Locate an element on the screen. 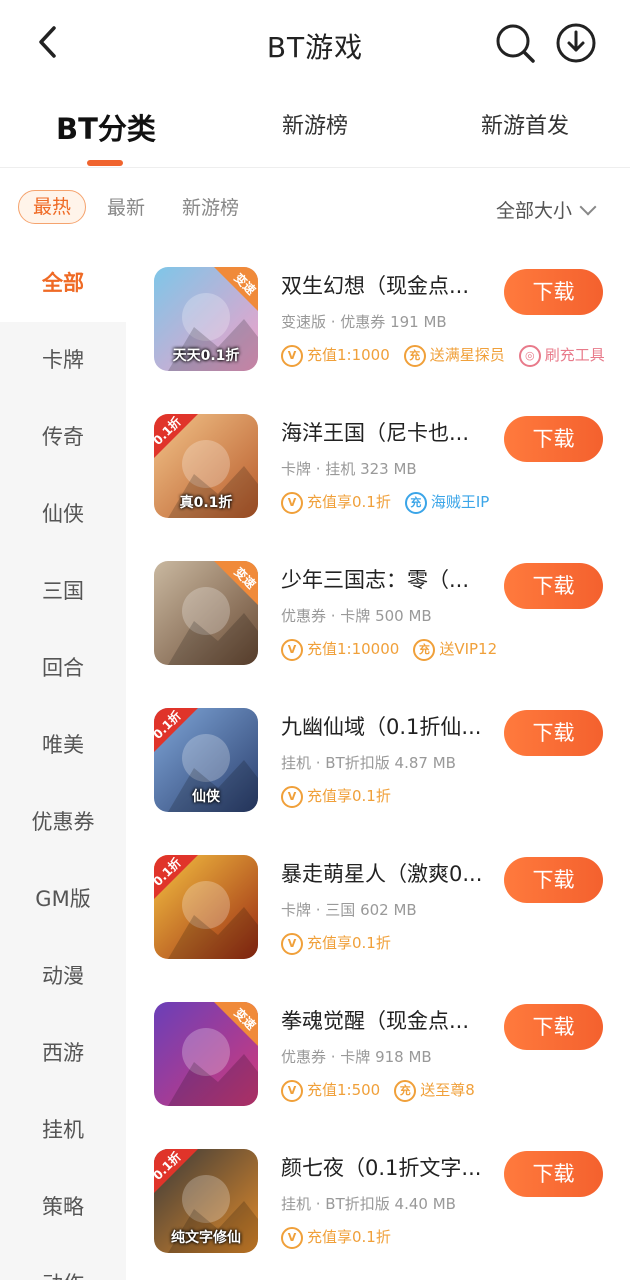 The image size is (630, 1280). filter-hottest: 最热 is located at coordinates (52, 207).